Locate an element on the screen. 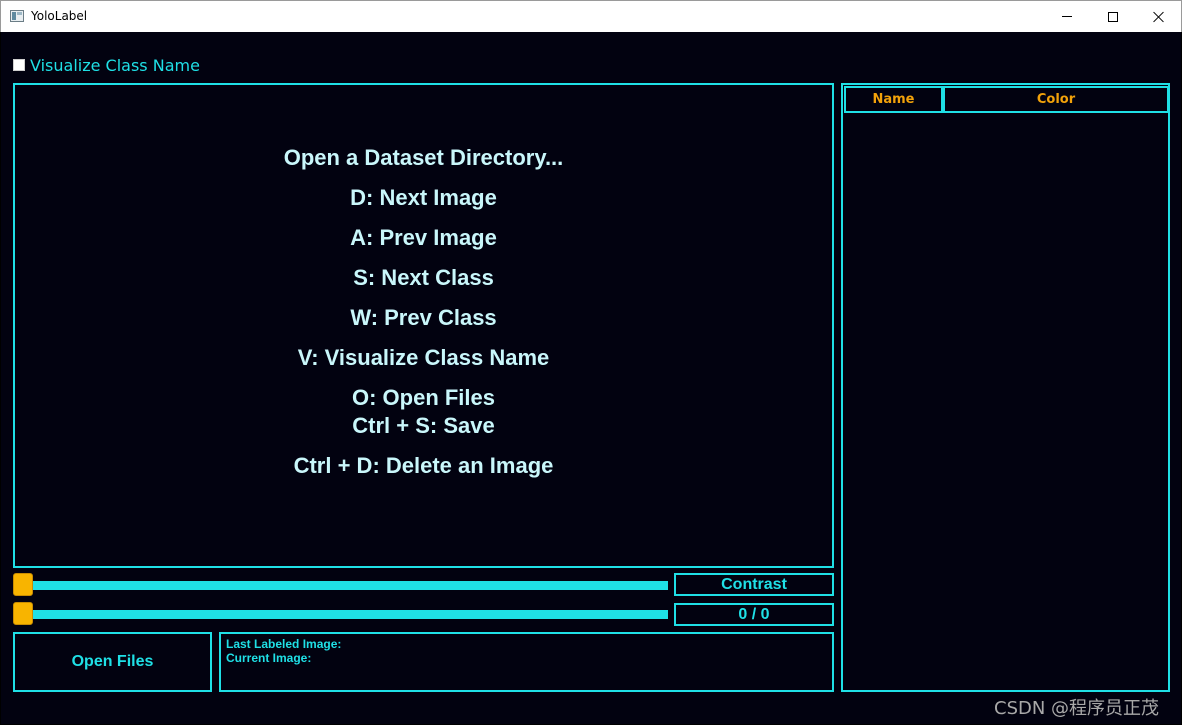 The height and width of the screenshot is (725, 1182). app-icon is located at coordinates (17, 16).